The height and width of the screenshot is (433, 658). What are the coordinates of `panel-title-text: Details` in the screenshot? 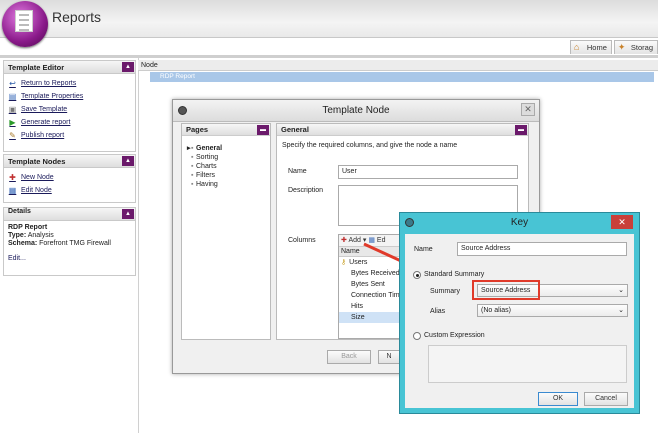 It's located at (19, 211).